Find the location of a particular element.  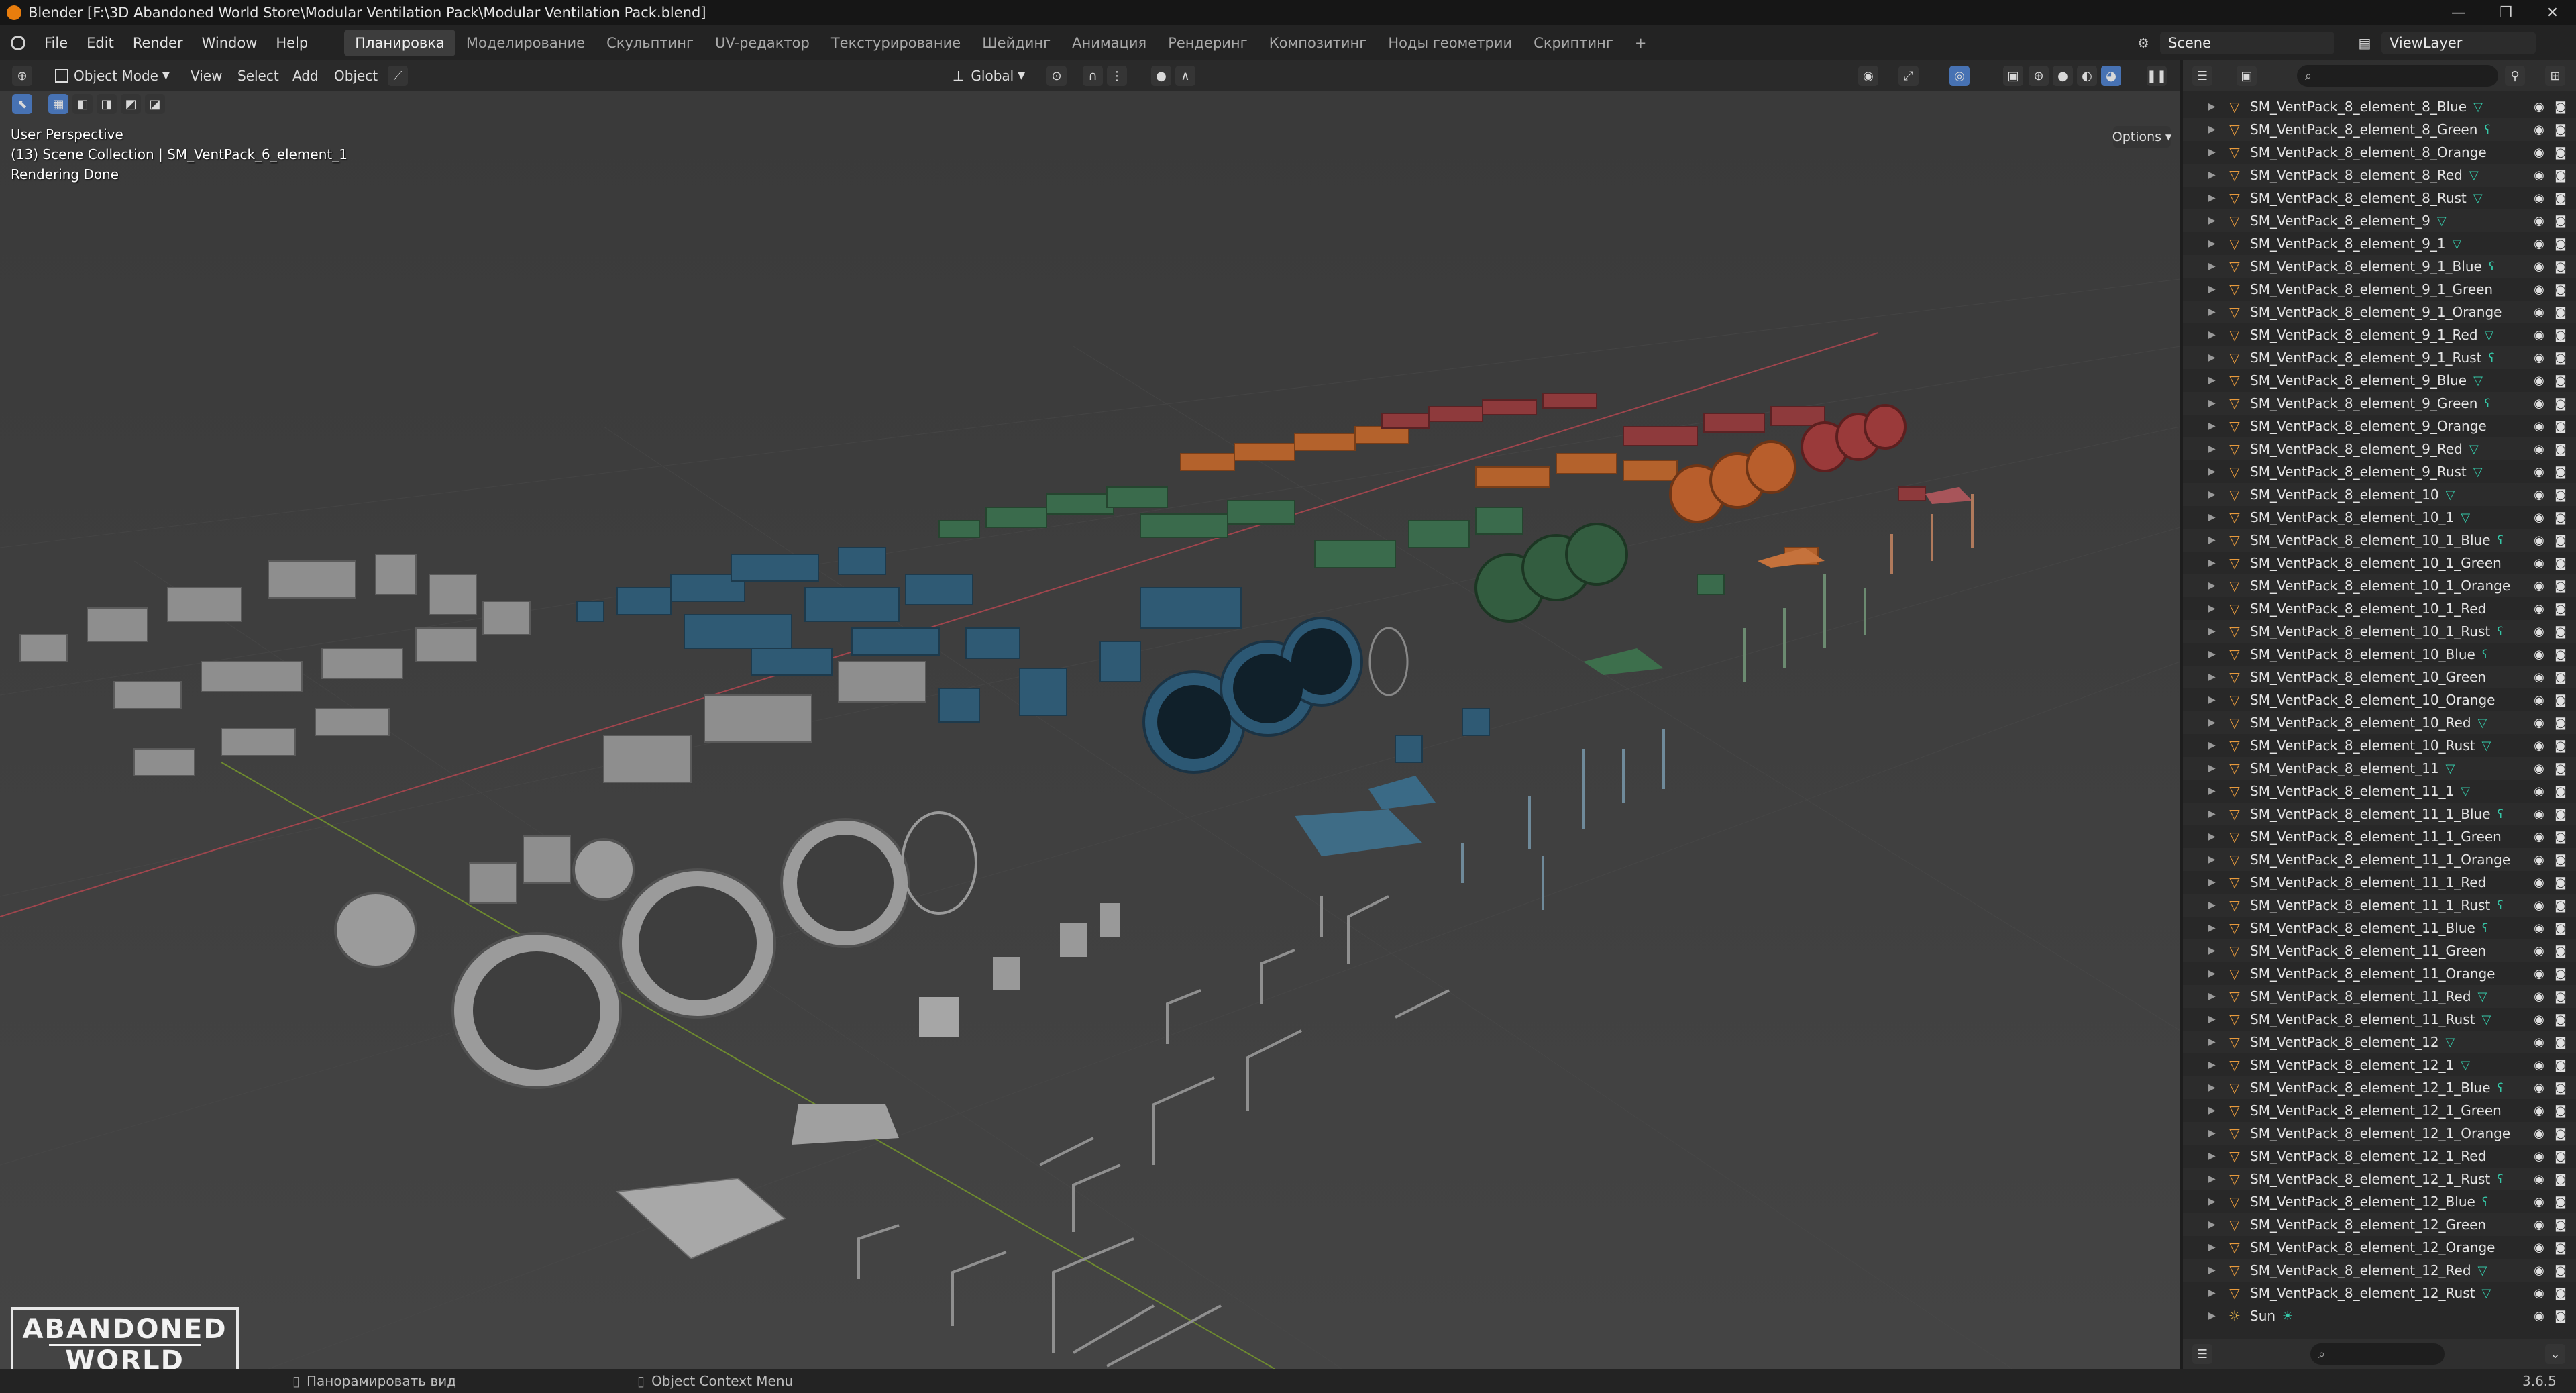

select-invert-icon: ◩ is located at coordinates (131, 104).